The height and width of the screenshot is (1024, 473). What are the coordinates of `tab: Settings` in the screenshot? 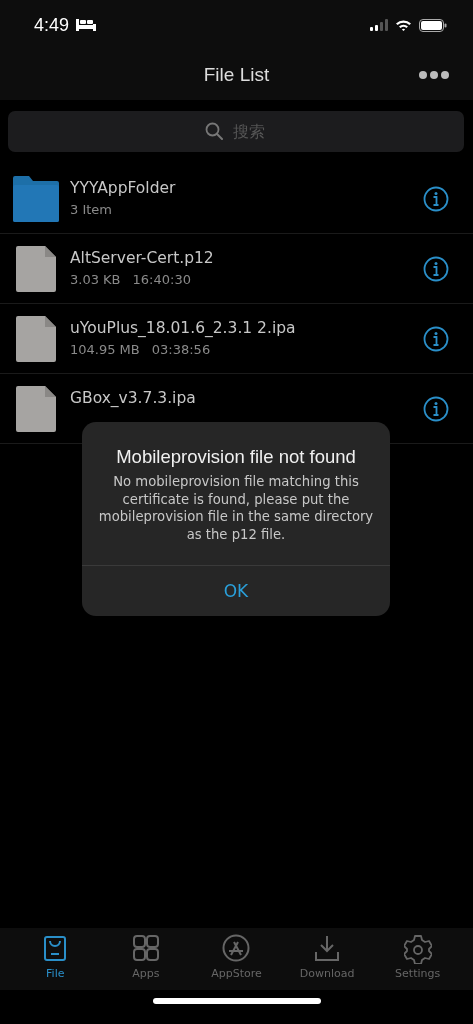 It's located at (417, 962).